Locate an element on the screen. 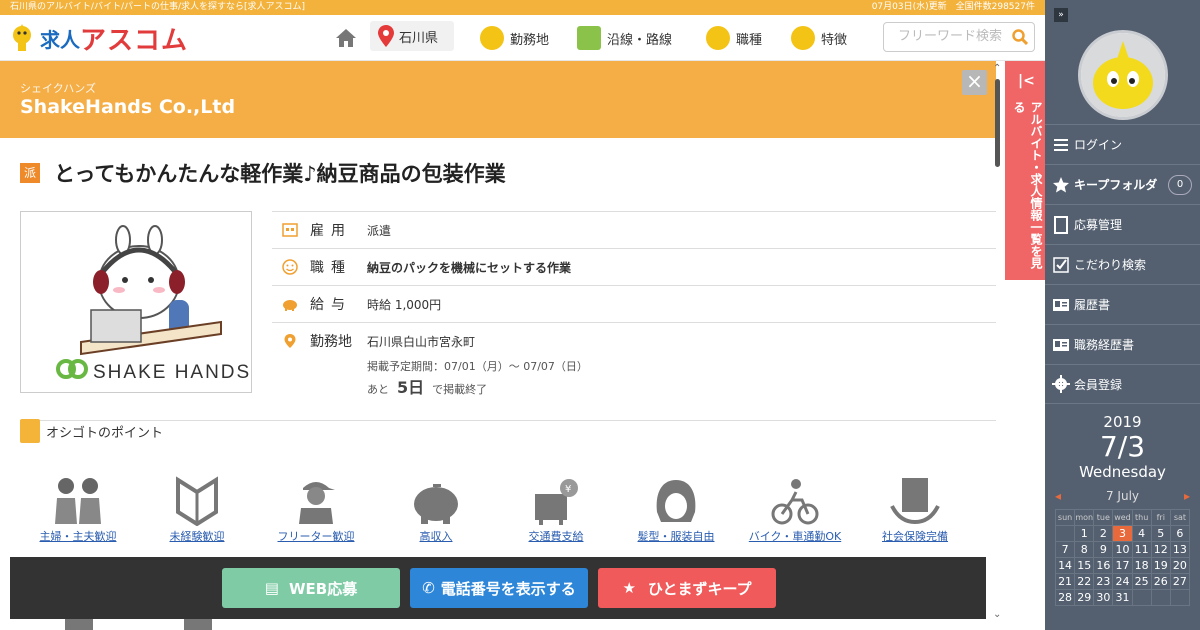 The image size is (1200, 630). show-phone-button: ✆ 電話番号を表示する is located at coordinates (499, 588).